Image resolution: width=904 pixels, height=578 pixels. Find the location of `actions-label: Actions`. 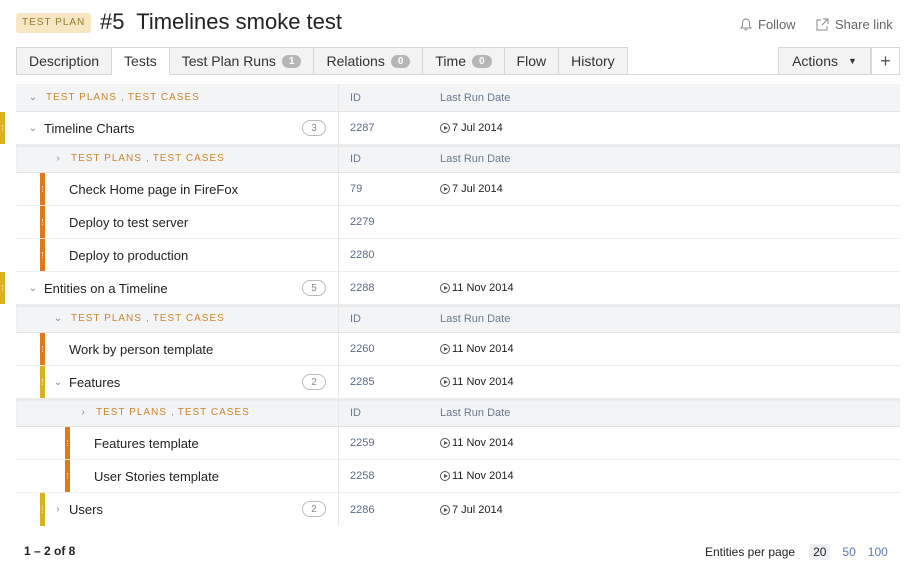

actions-label: Actions is located at coordinates (815, 61).